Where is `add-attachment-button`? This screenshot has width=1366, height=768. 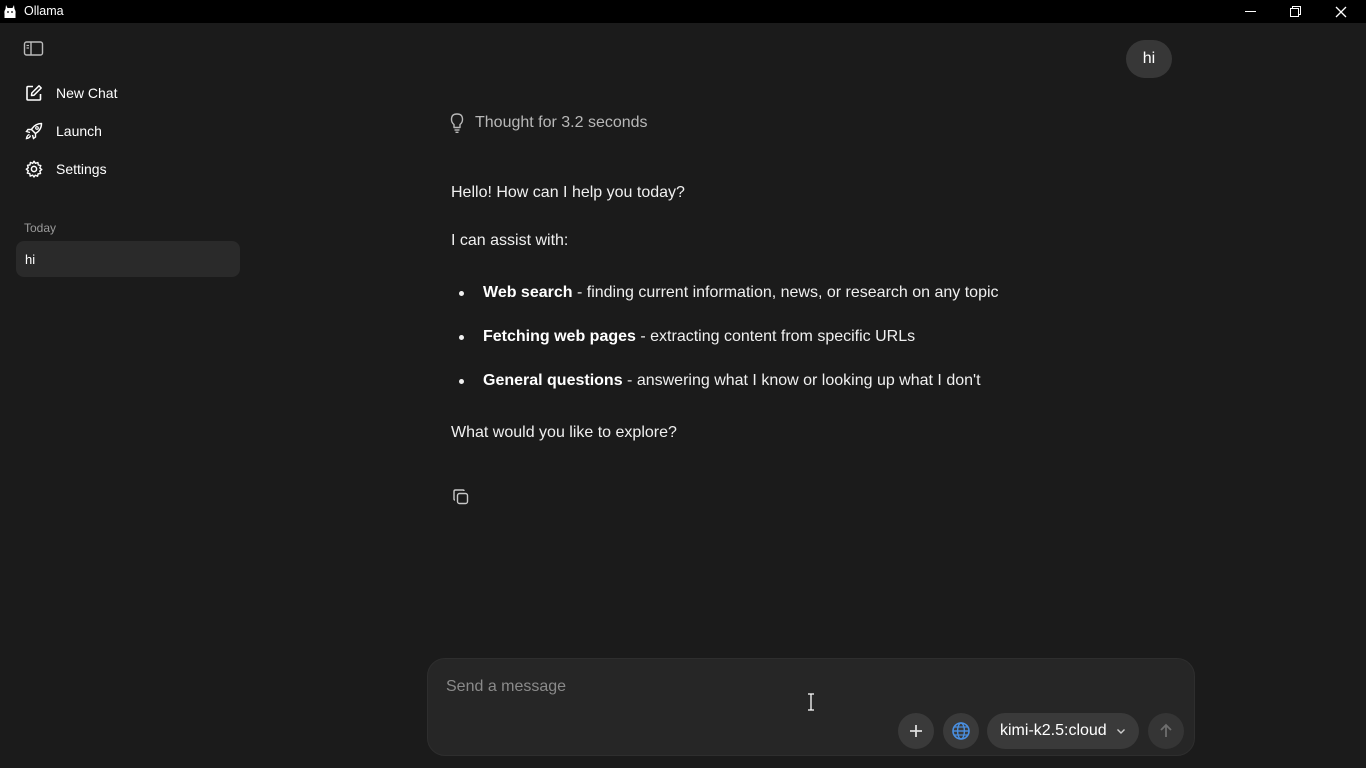
add-attachment-button is located at coordinates (916, 731).